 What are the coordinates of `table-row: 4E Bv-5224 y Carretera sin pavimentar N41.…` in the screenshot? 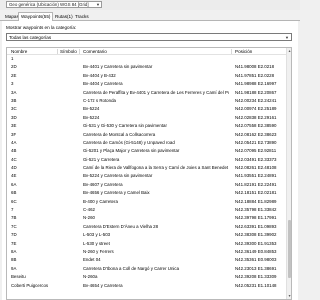 It's located at (147, 176).